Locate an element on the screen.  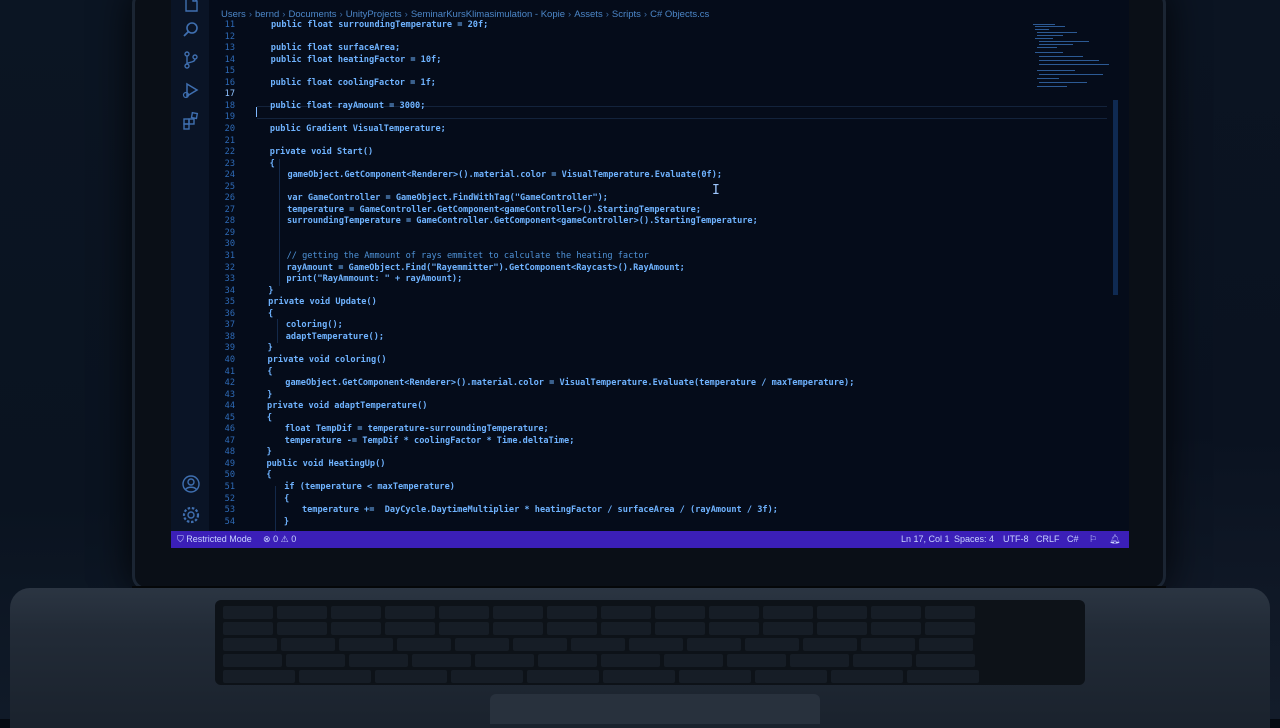
restricted-mode: ⛉ Restricted Mode is located at coordinates (214, 539).